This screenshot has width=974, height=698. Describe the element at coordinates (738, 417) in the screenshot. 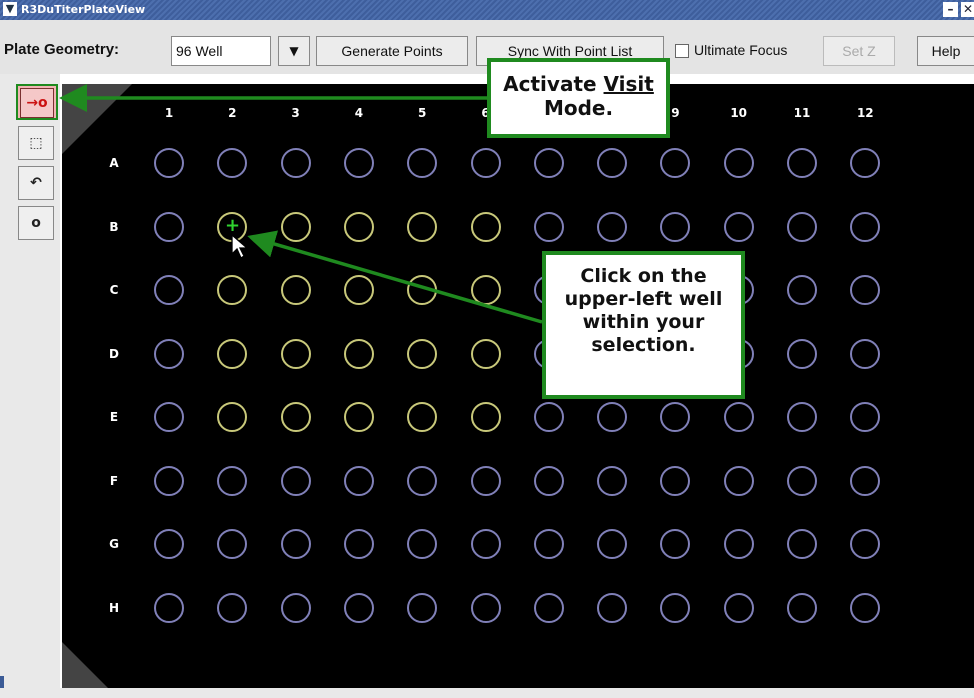

I see `well-E10` at that location.